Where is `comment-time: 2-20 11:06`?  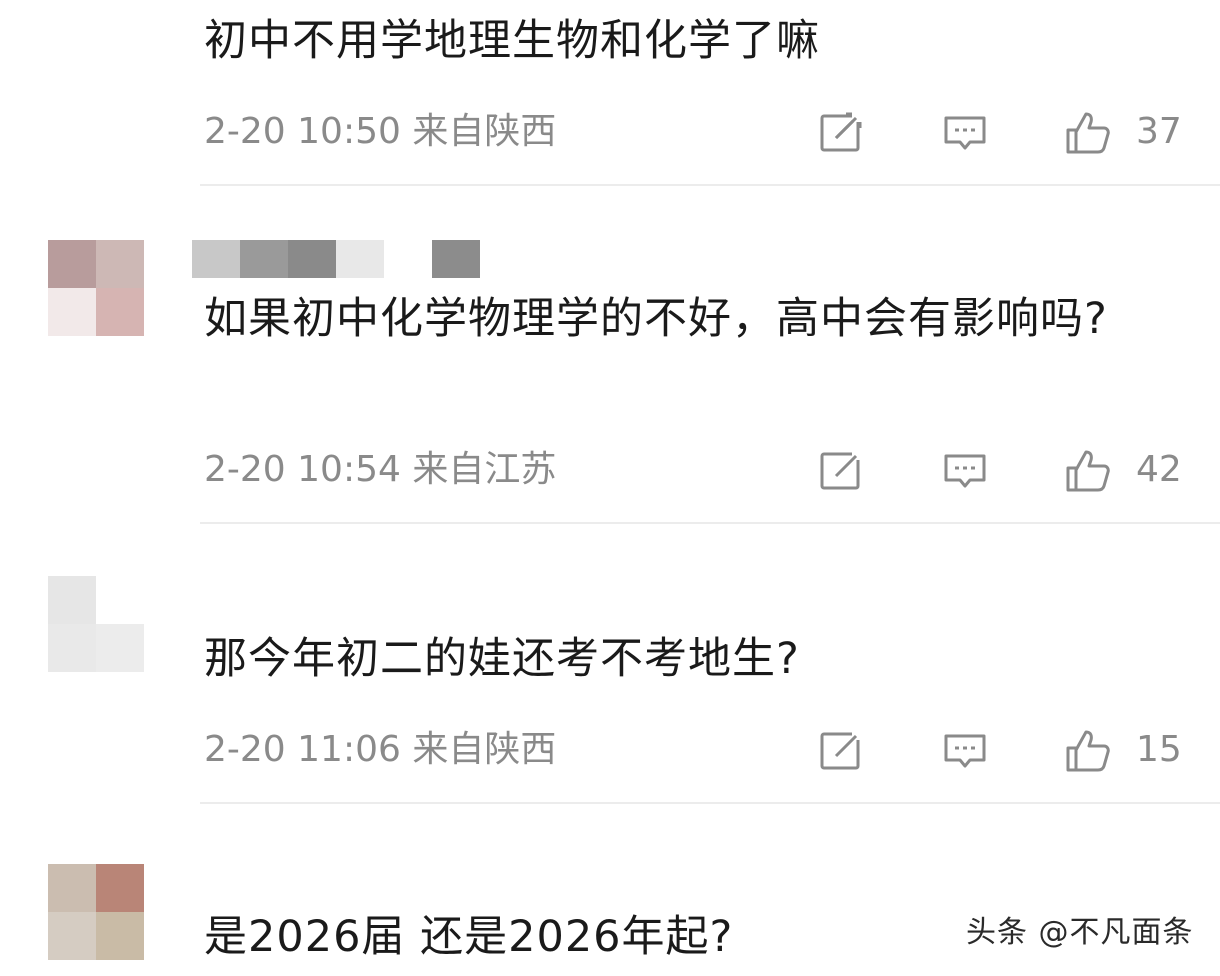 comment-time: 2-20 11:06 is located at coordinates (302, 749).